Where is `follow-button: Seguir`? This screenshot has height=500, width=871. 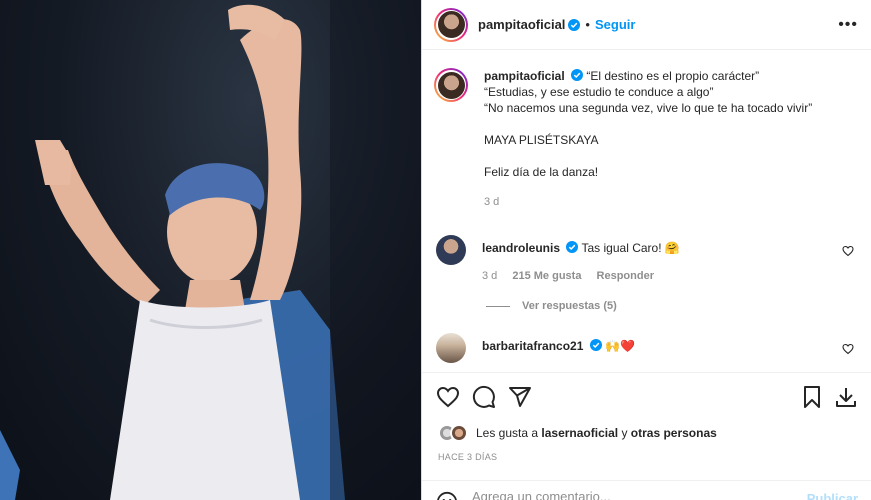
follow-button: Seguir is located at coordinates (615, 24).